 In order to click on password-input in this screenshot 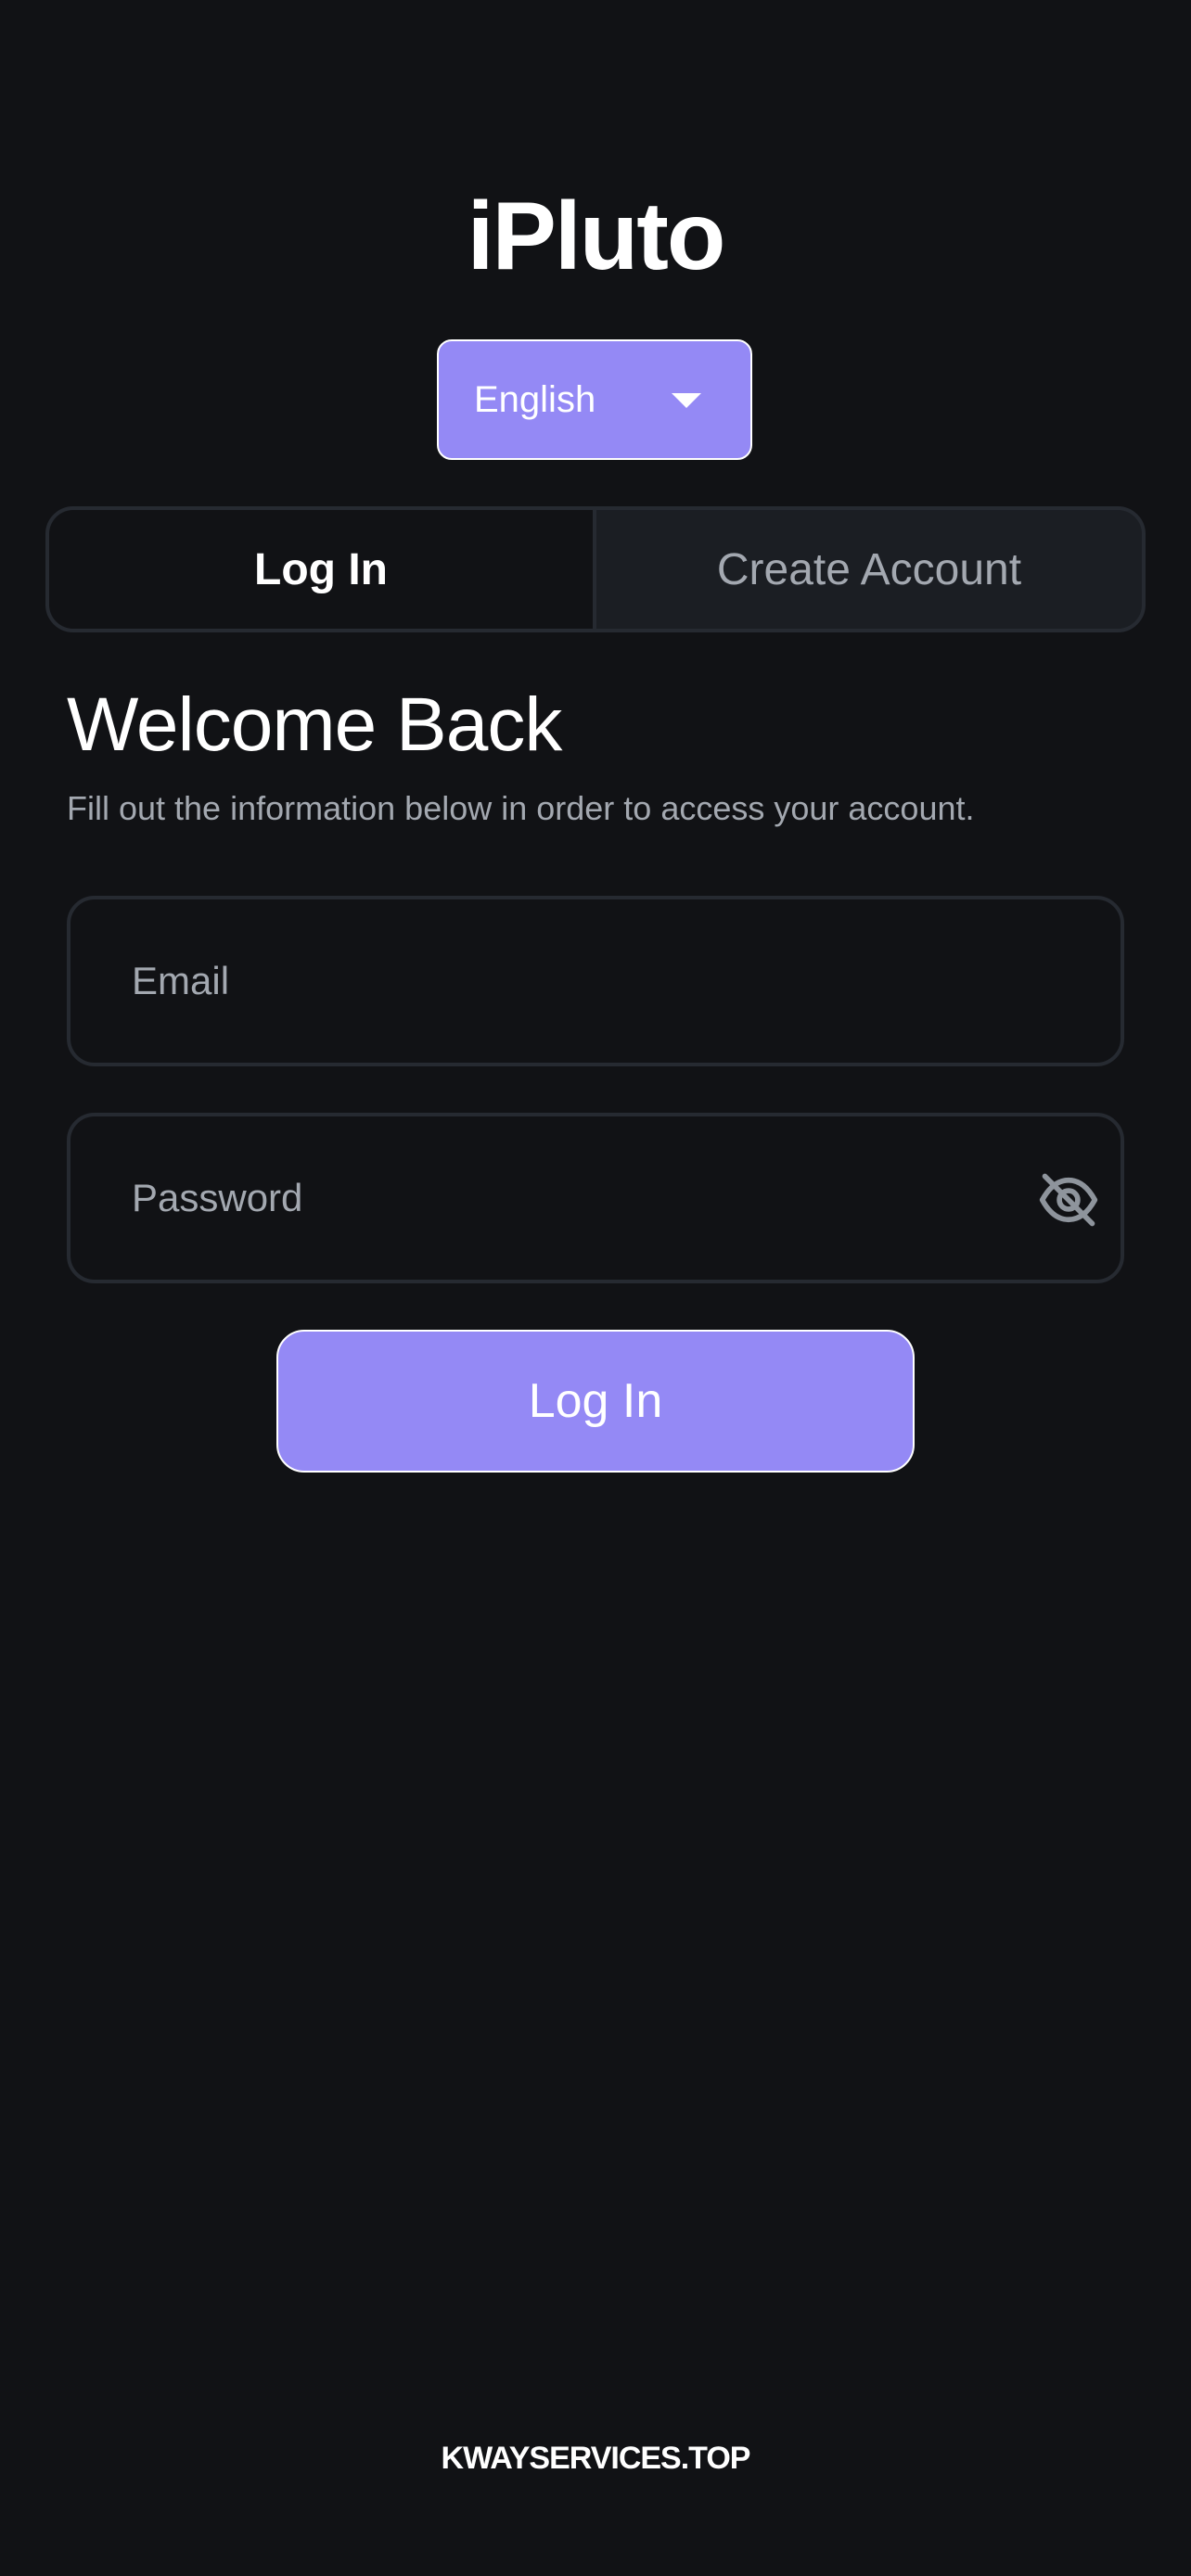, I will do `click(549, 1198)`.